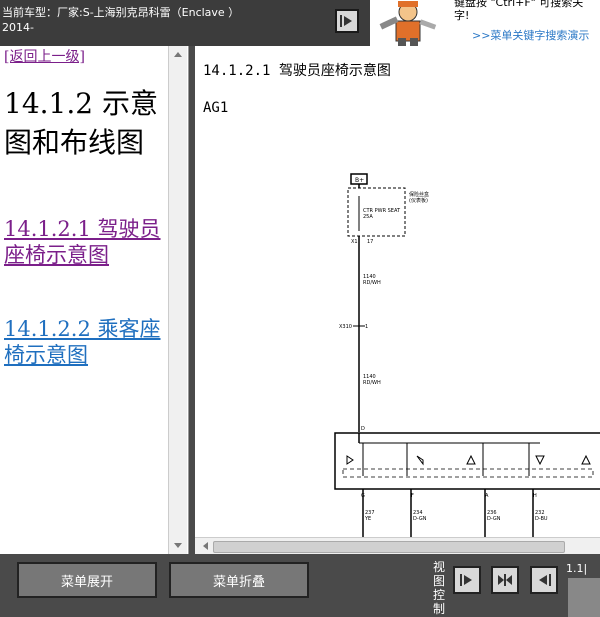 The image size is (600, 617). I want to click on nav-forward-button, so click(347, 21).